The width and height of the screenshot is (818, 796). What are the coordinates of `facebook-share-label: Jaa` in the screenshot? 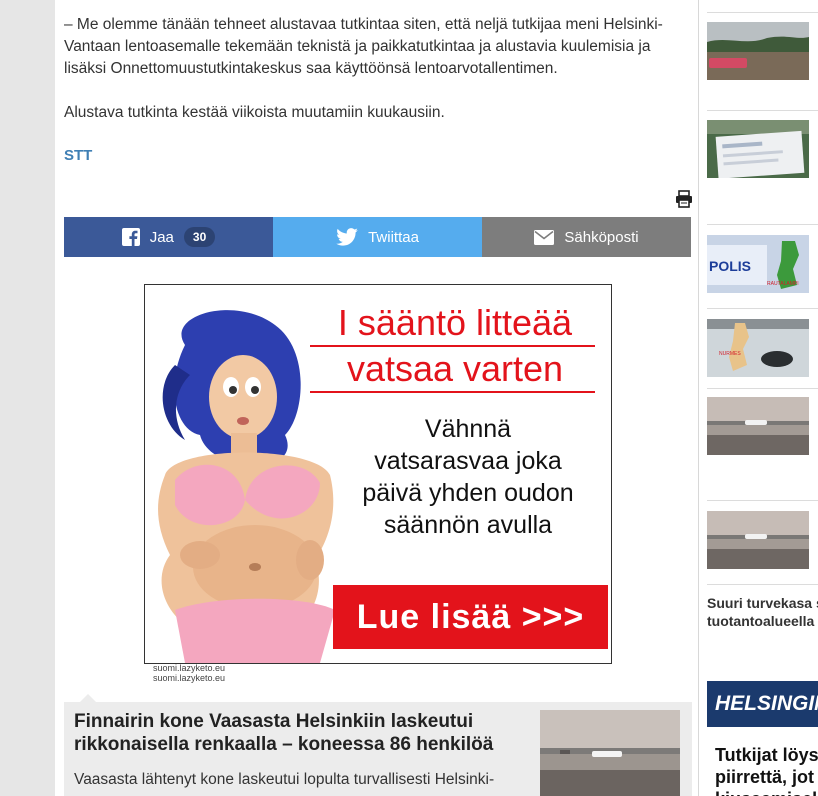 It's located at (161, 237).